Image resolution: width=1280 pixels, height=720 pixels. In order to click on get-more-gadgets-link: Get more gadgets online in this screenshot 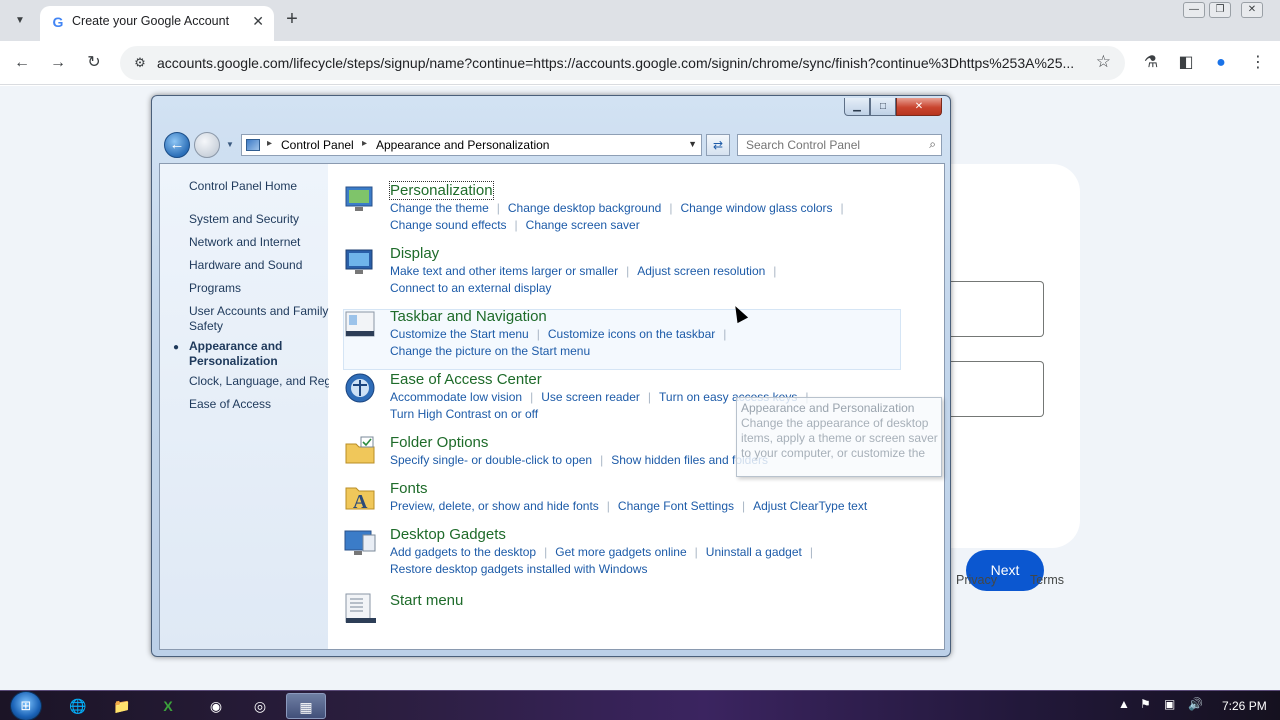, I will do `click(620, 552)`.